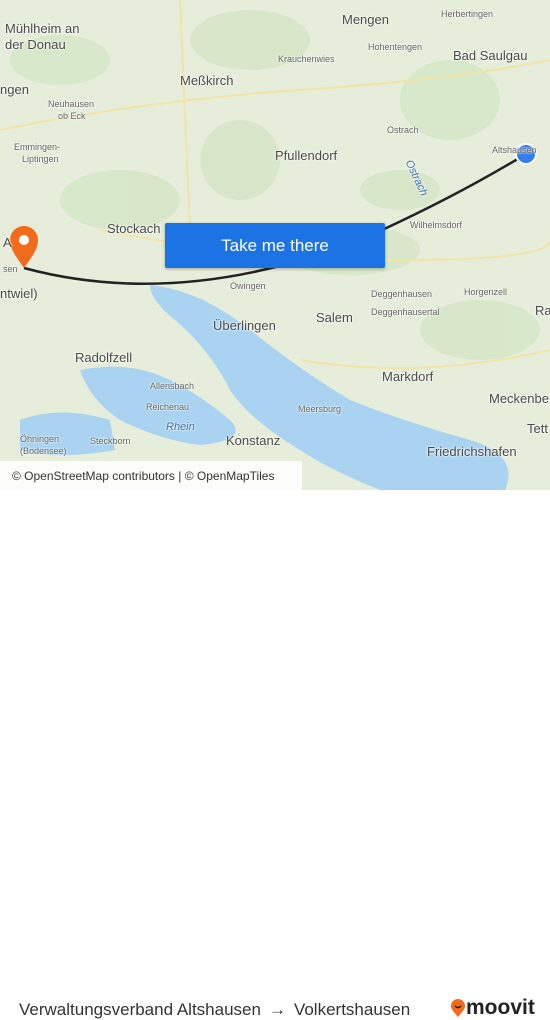 The height and width of the screenshot is (1020, 550). I want to click on place-label: Ra, so click(542, 310).